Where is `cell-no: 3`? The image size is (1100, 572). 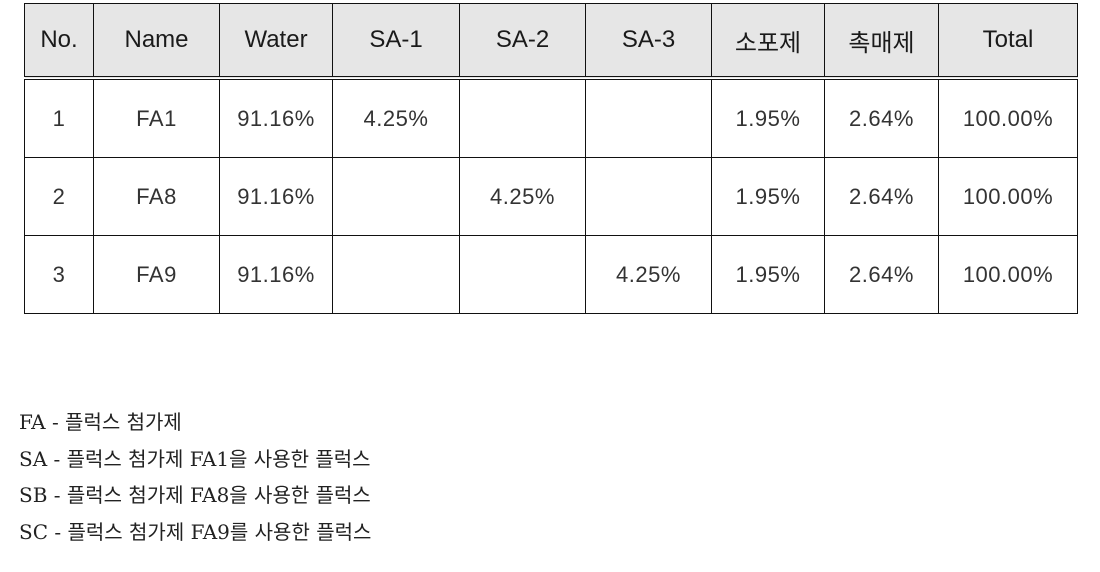
cell-no: 3 is located at coordinates (59, 274).